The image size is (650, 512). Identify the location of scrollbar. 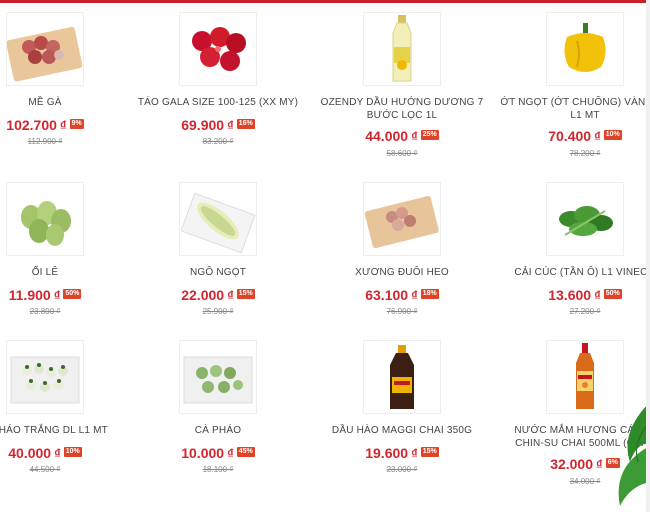
(648, 256).